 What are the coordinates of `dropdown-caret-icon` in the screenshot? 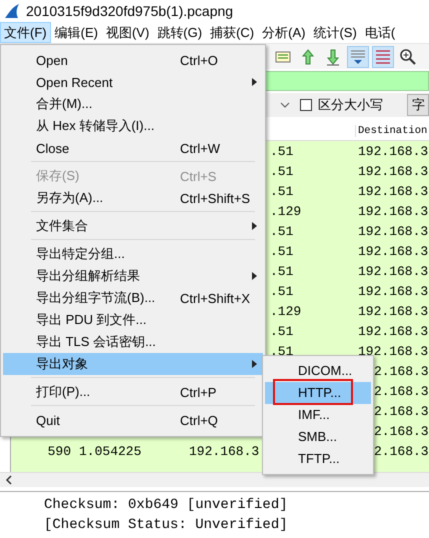 It's located at (285, 105).